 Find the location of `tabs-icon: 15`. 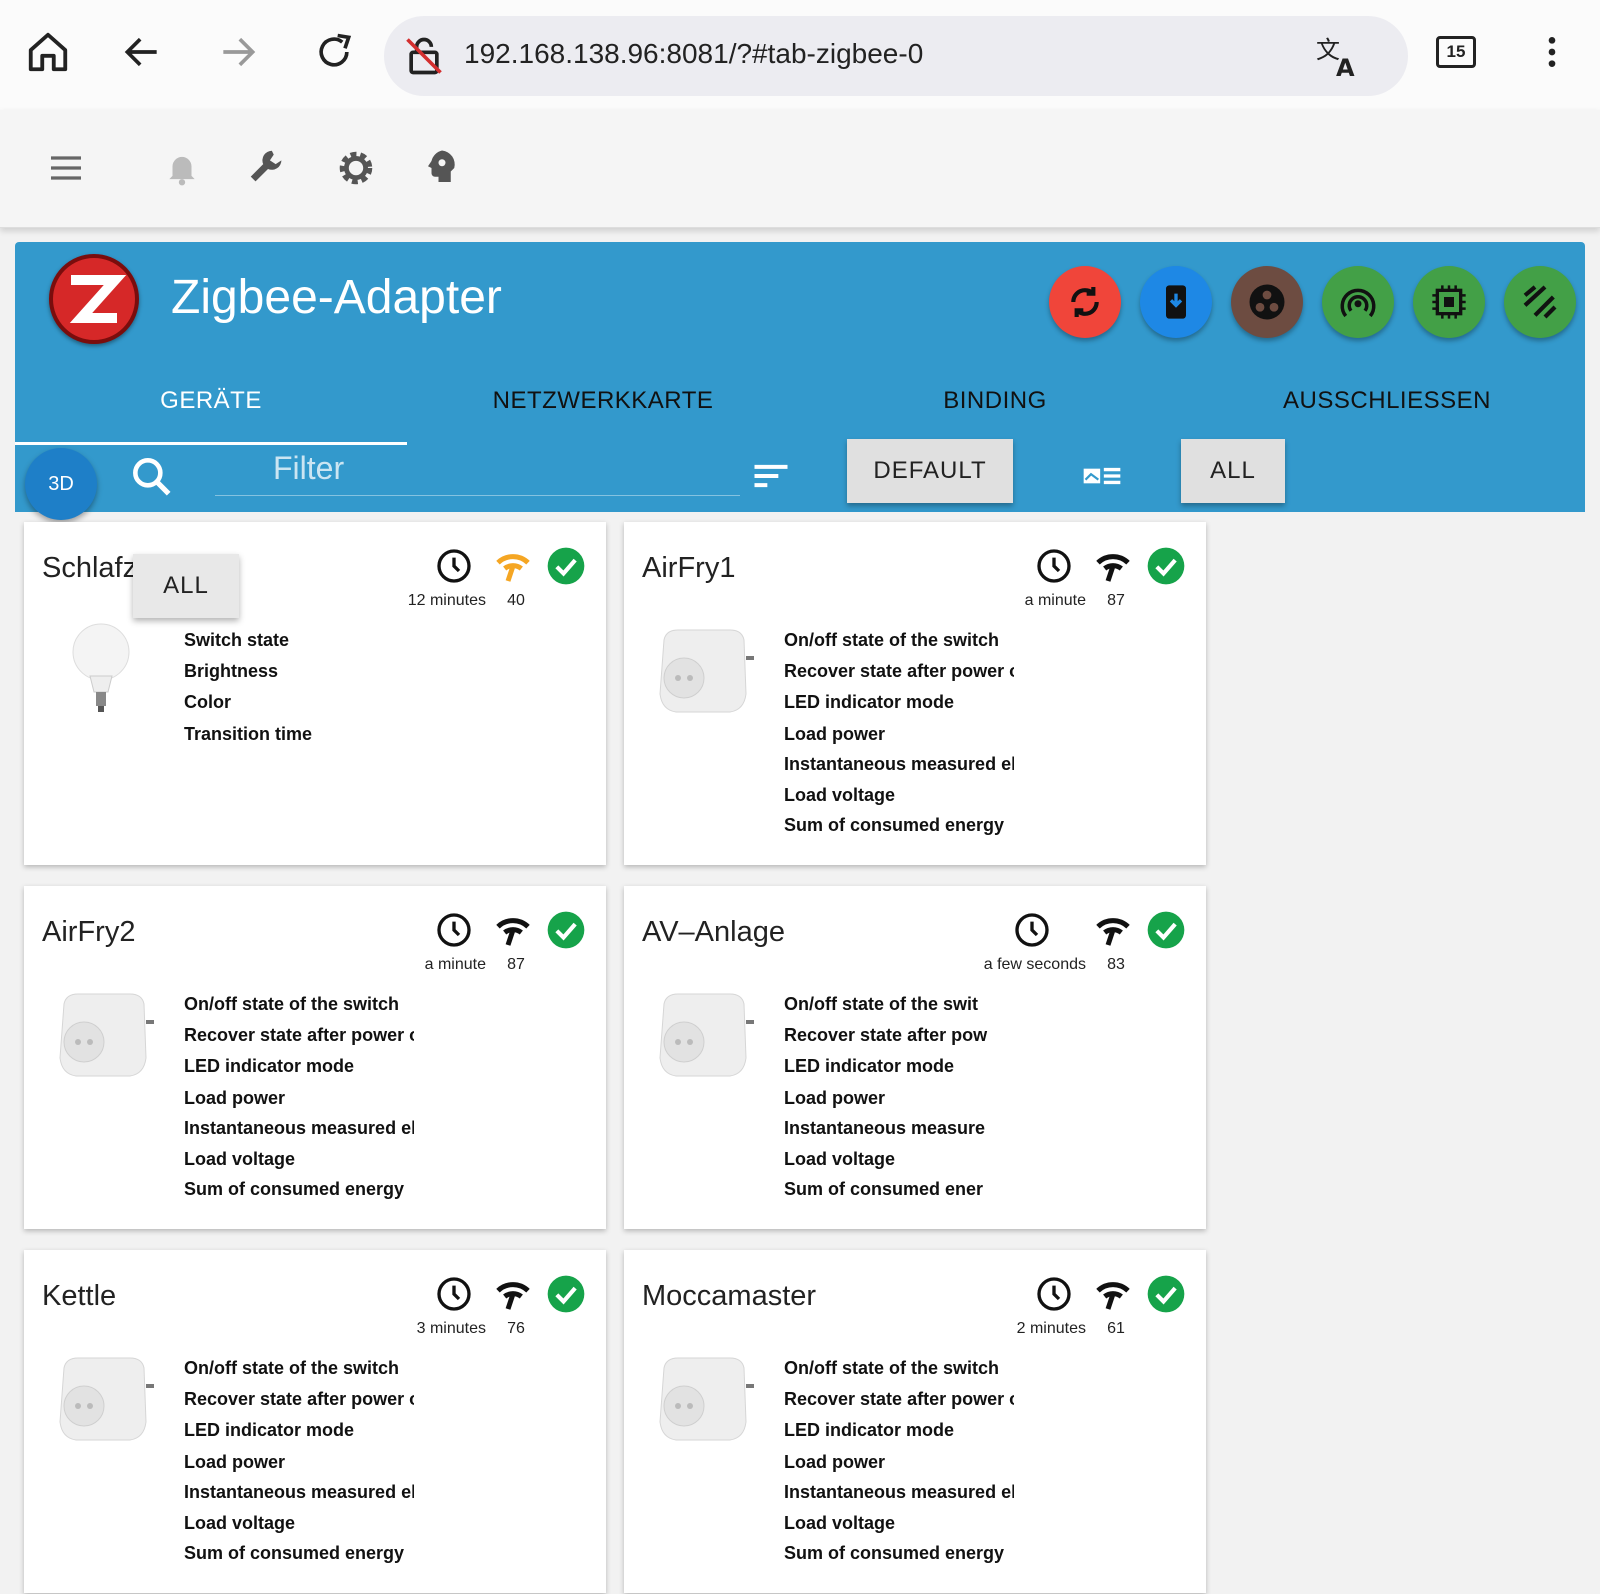

tabs-icon: 15 is located at coordinates (1456, 52).